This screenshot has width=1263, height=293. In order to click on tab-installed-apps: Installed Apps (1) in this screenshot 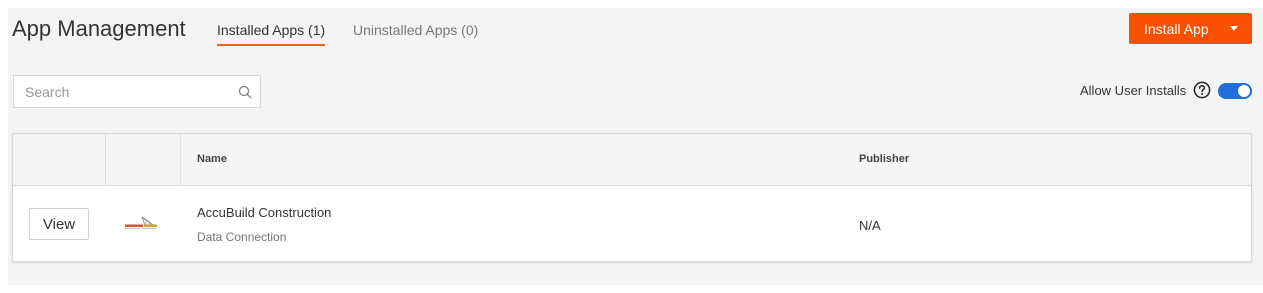, I will do `click(271, 34)`.